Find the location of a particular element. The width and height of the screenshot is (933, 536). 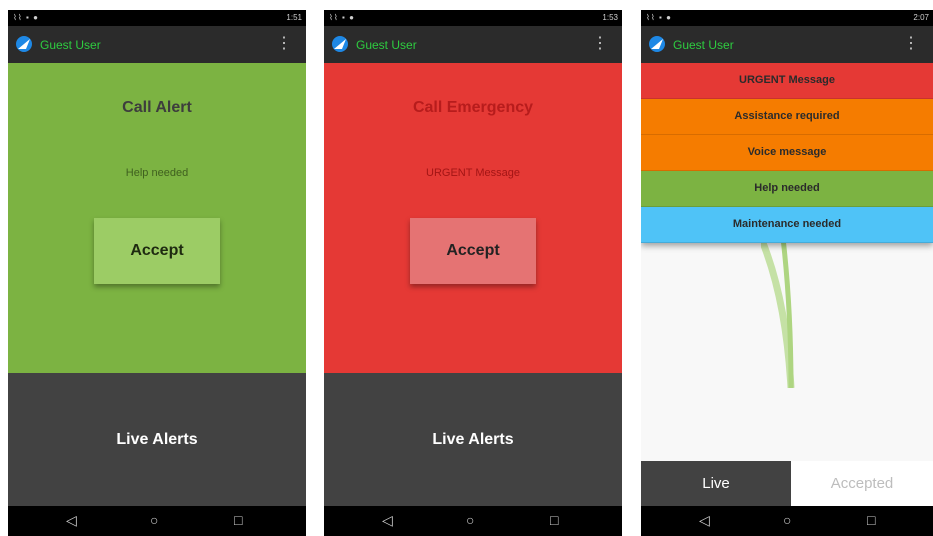

alert-message: Help needed is located at coordinates (157, 173).